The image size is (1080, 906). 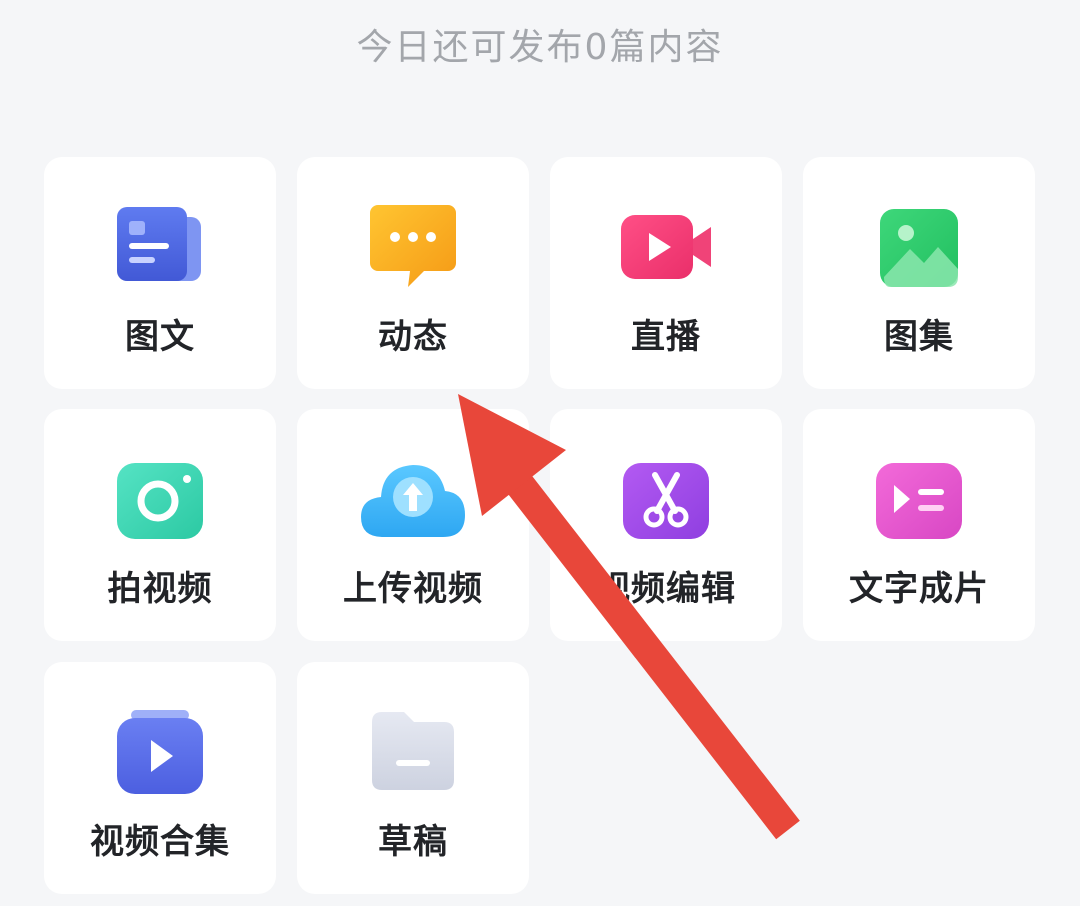 What do you see at coordinates (919, 337) in the screenshot?
I see `tile-label: 图集` at bounding box center [919, 337].